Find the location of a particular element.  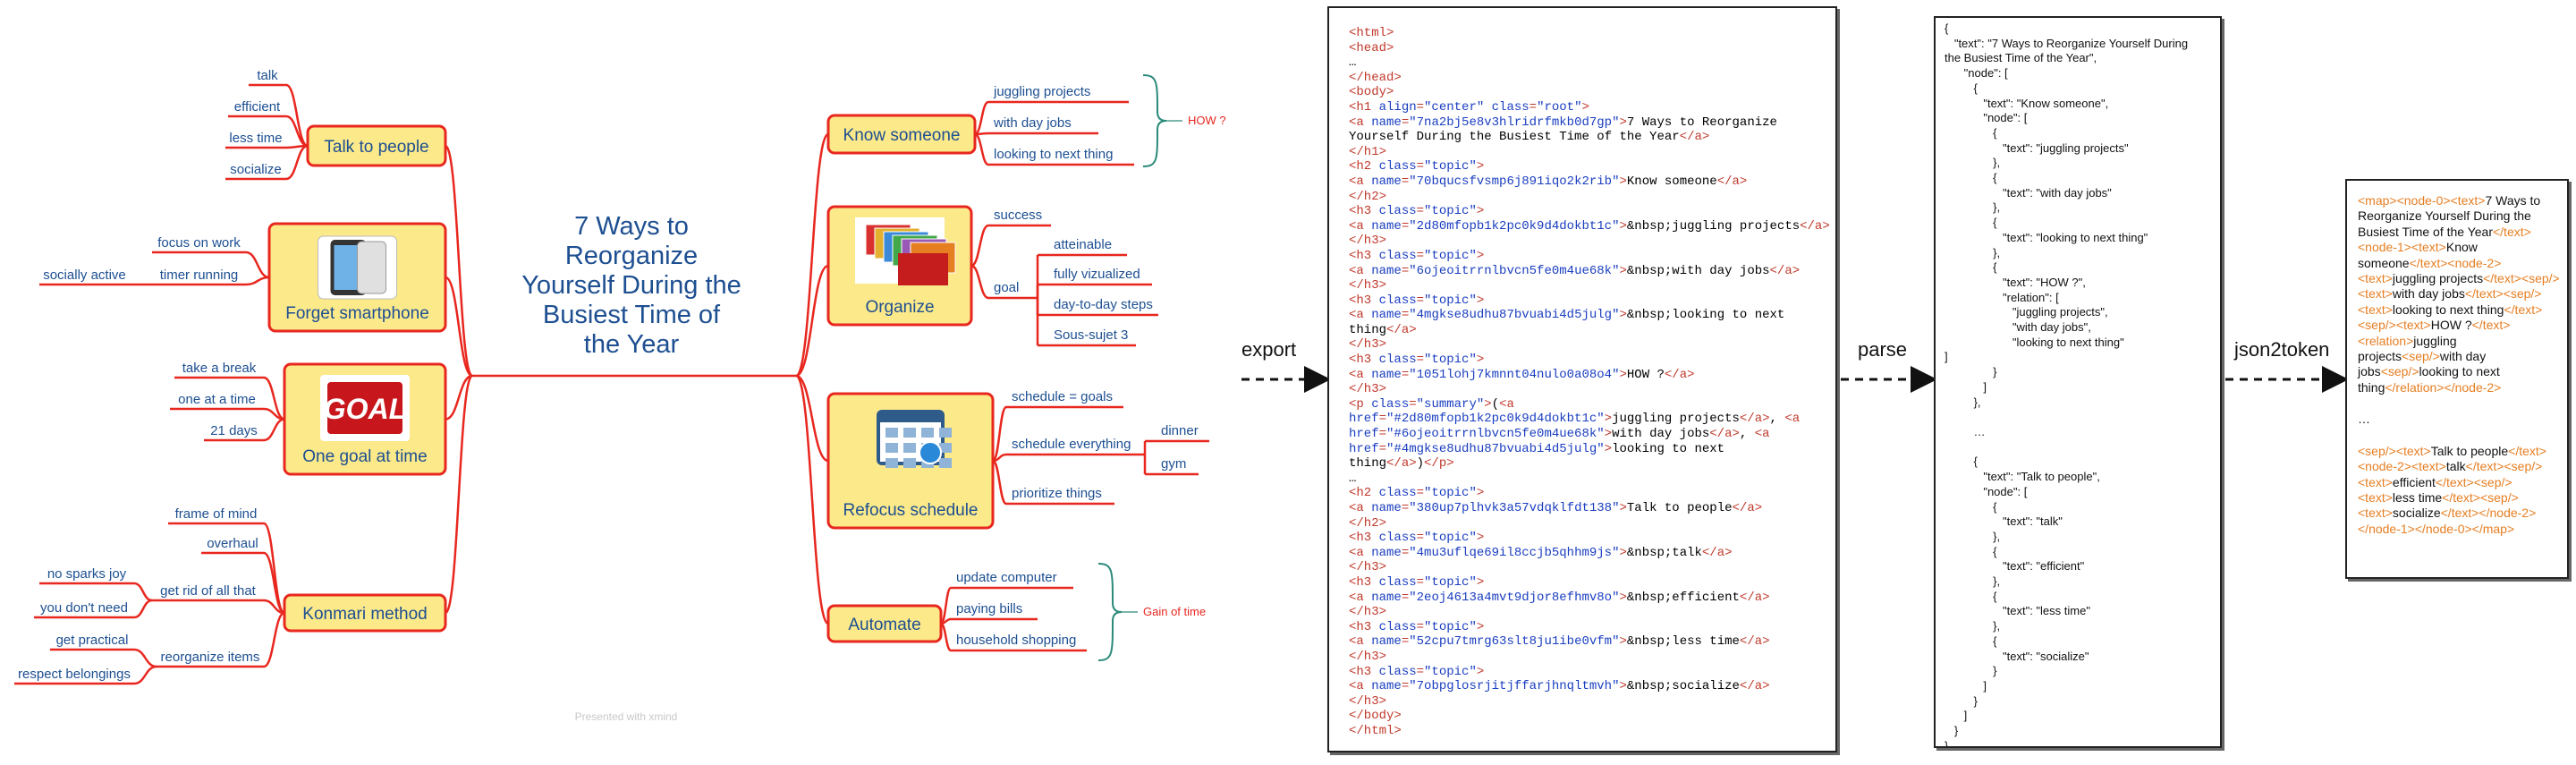

html-code-line: <html> is located at coordinates (1587, 34).